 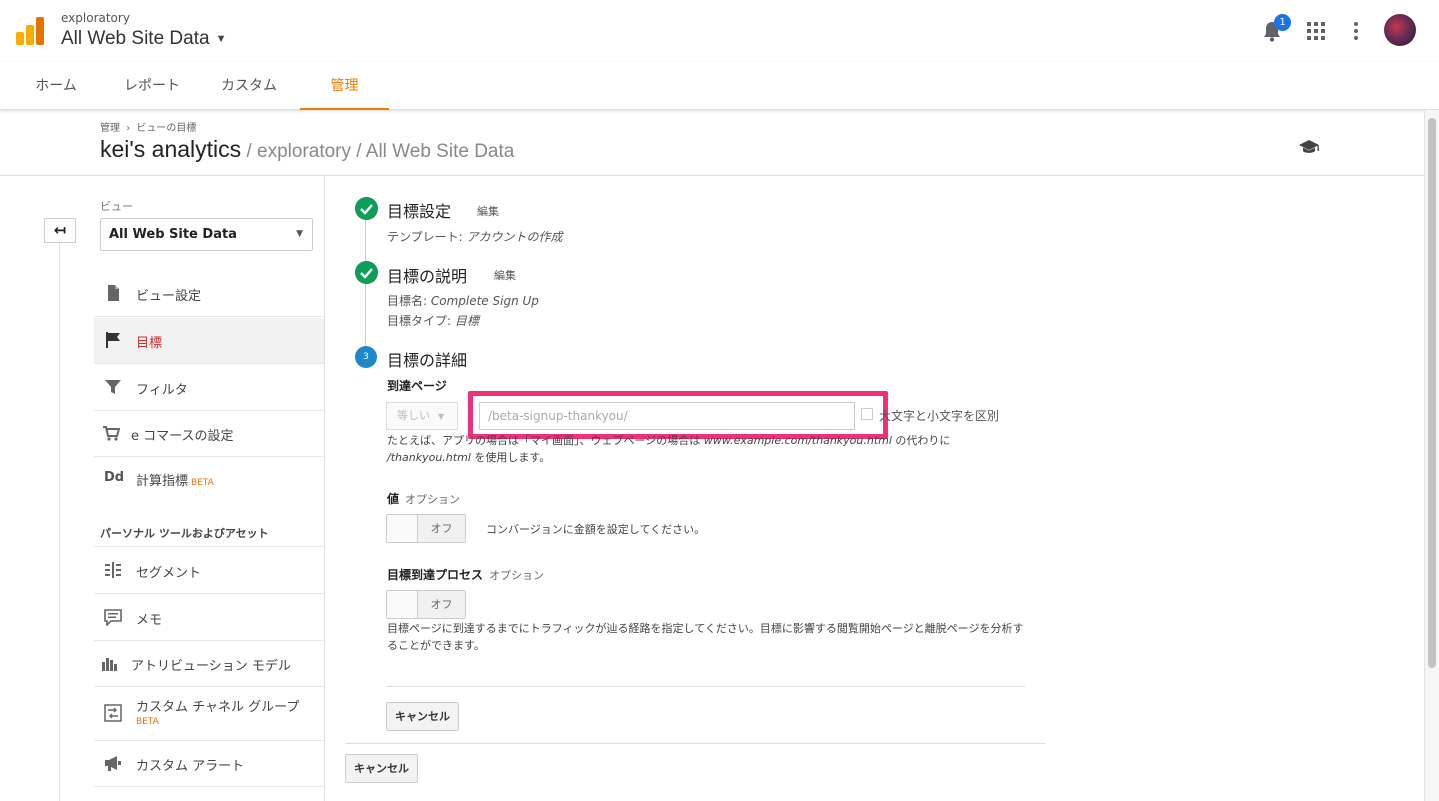 What do you see at coordinates (466, 321) in the screenshot?
I see `goal-type-value: 目標` at bounding box center [466, 321].